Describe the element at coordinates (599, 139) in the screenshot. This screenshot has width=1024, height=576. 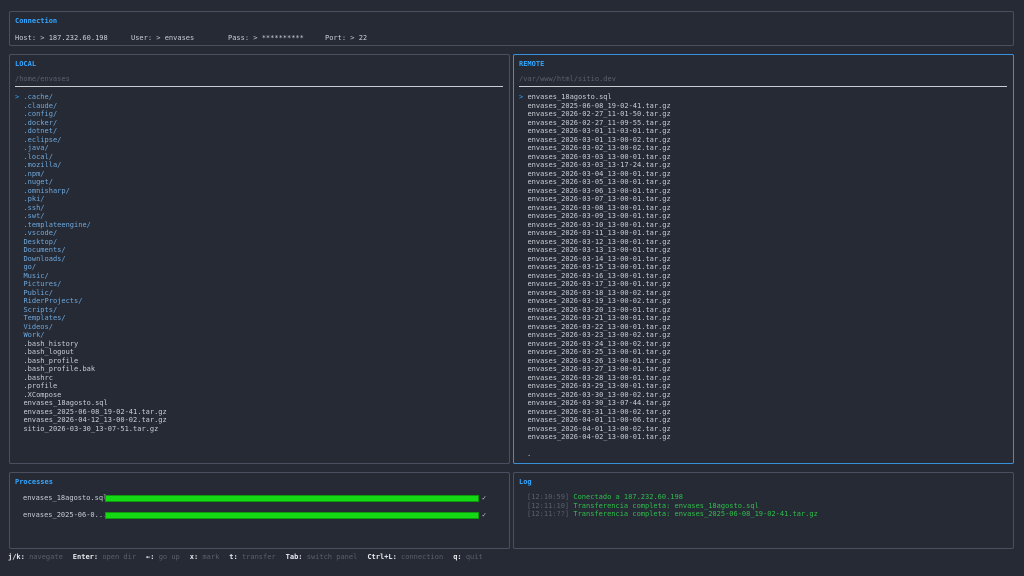
I see `file-name: envases_2026-03-01_13-00-02.tar.gz` at that location.